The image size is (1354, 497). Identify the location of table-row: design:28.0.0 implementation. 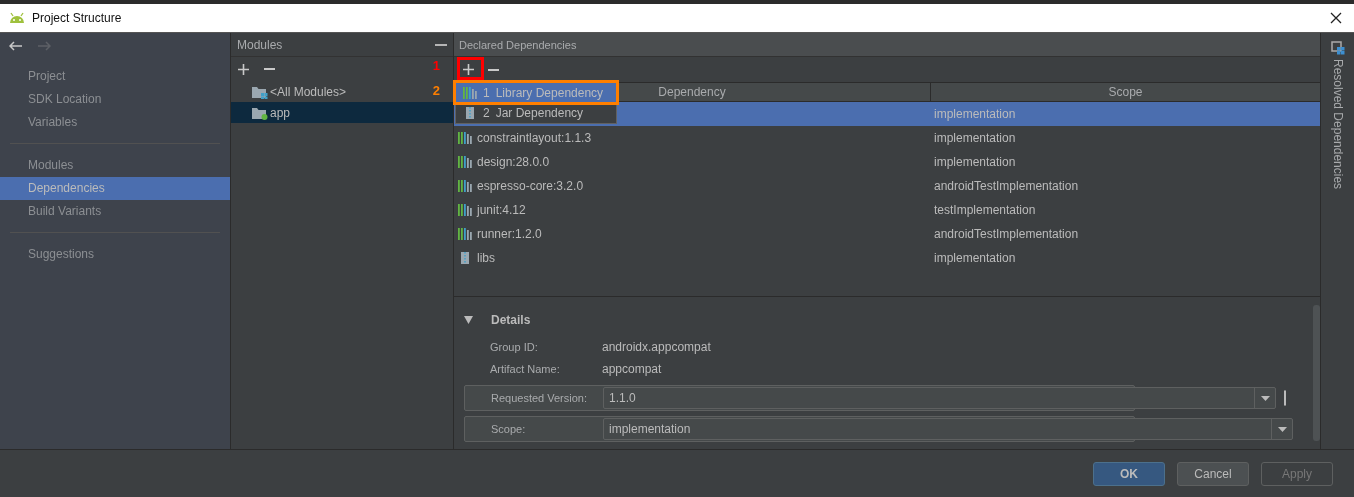
(887, 162).